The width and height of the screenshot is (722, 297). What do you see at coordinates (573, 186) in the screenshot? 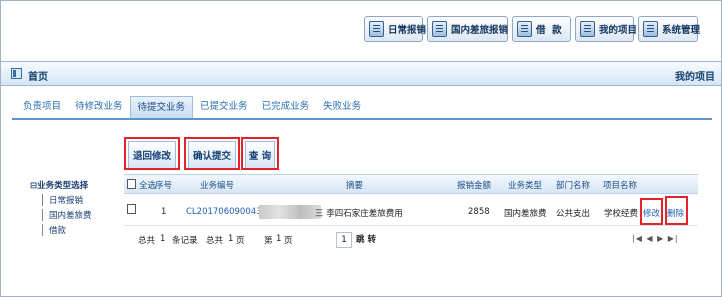
I see `header-dept: 部门名称` at bounding box center [573, 186].